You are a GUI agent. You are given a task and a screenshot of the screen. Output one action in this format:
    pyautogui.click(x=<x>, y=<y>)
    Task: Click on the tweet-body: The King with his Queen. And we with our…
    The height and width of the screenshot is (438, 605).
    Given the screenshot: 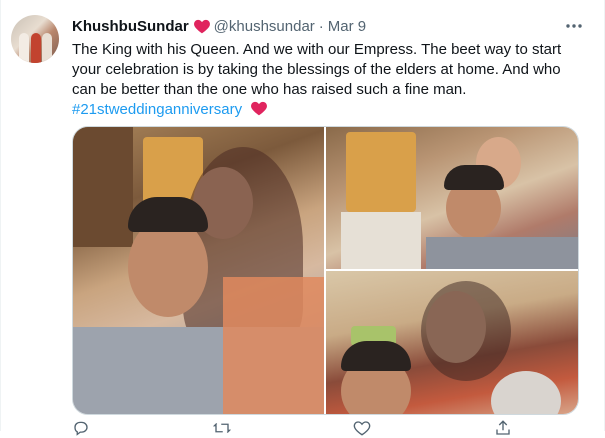 What is the action you would take?
    pyautogui.click(x=317, y=69)
    